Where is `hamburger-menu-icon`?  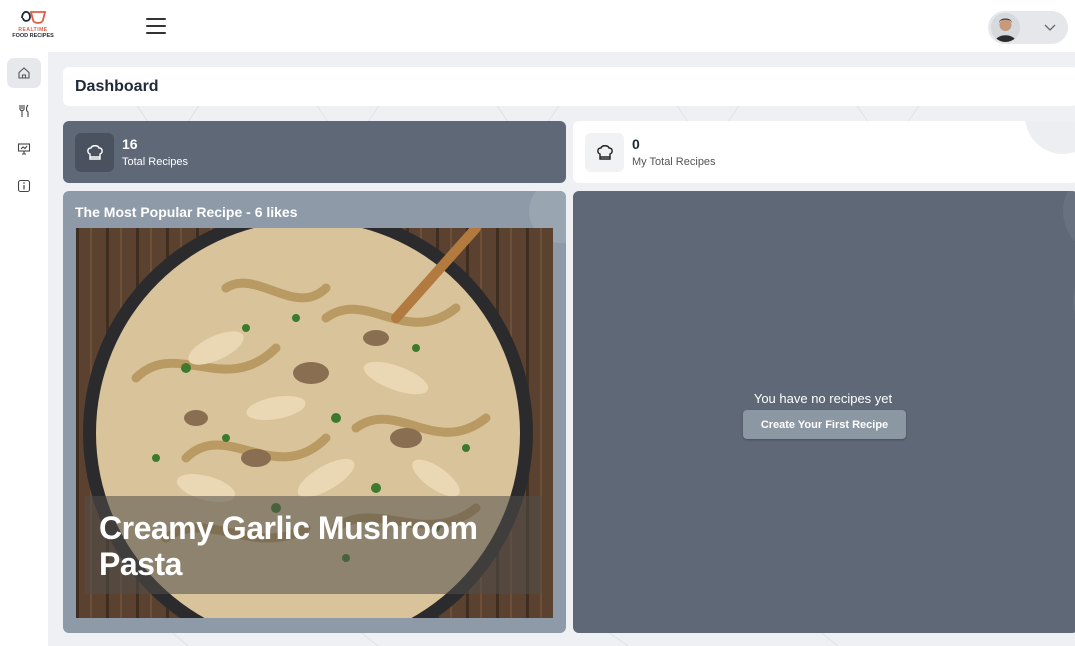
hamburger-menu-icon is located at coordinates (156, 26).